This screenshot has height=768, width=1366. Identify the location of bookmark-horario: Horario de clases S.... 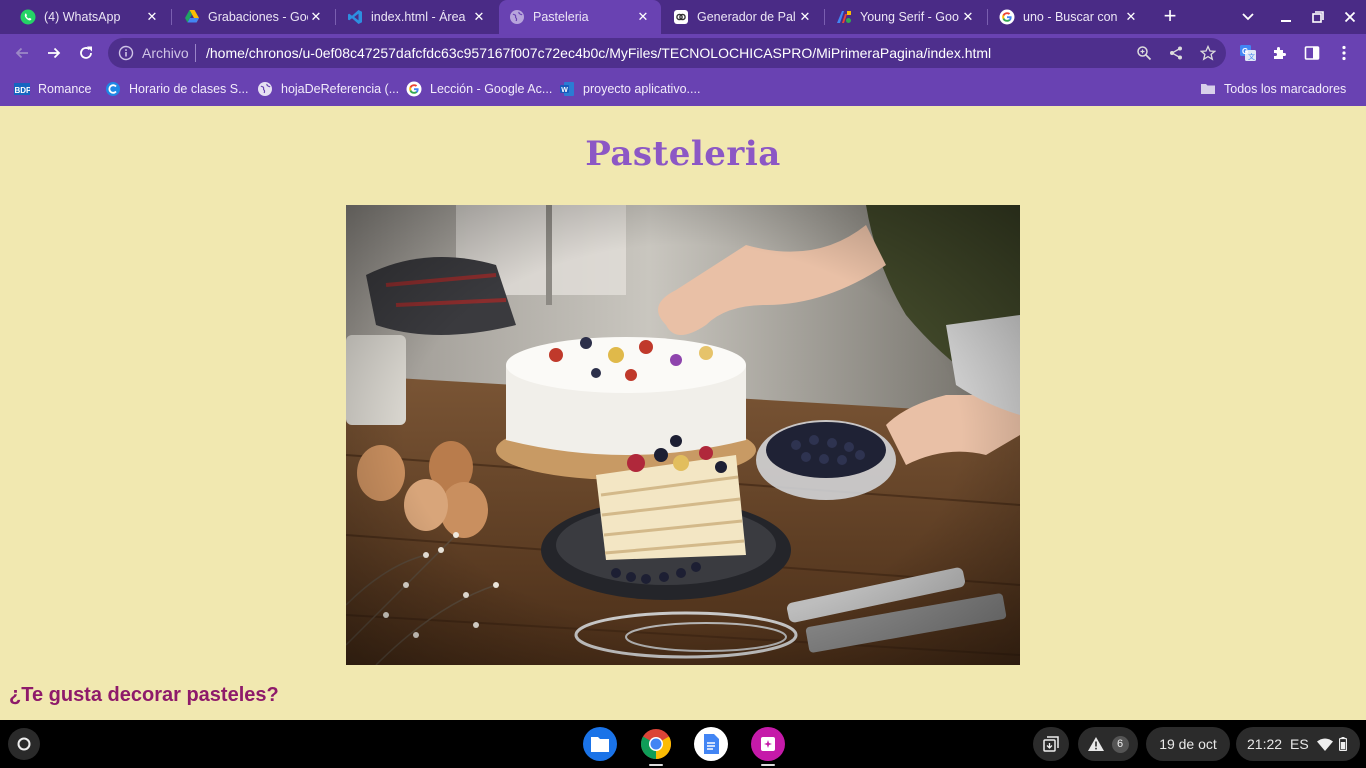
(177, 89).